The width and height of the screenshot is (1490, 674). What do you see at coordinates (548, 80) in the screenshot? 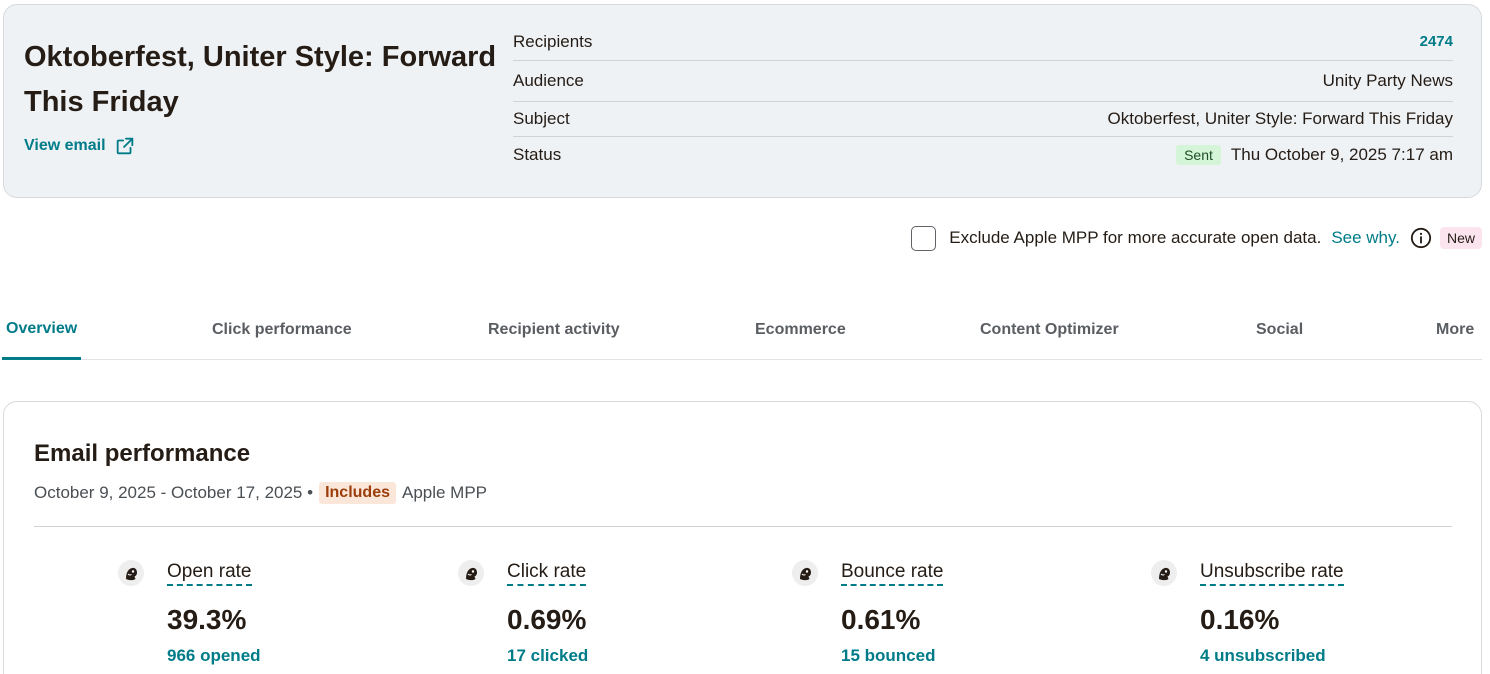
I see `audience-label: Audience` at bounding box center [548, 80].